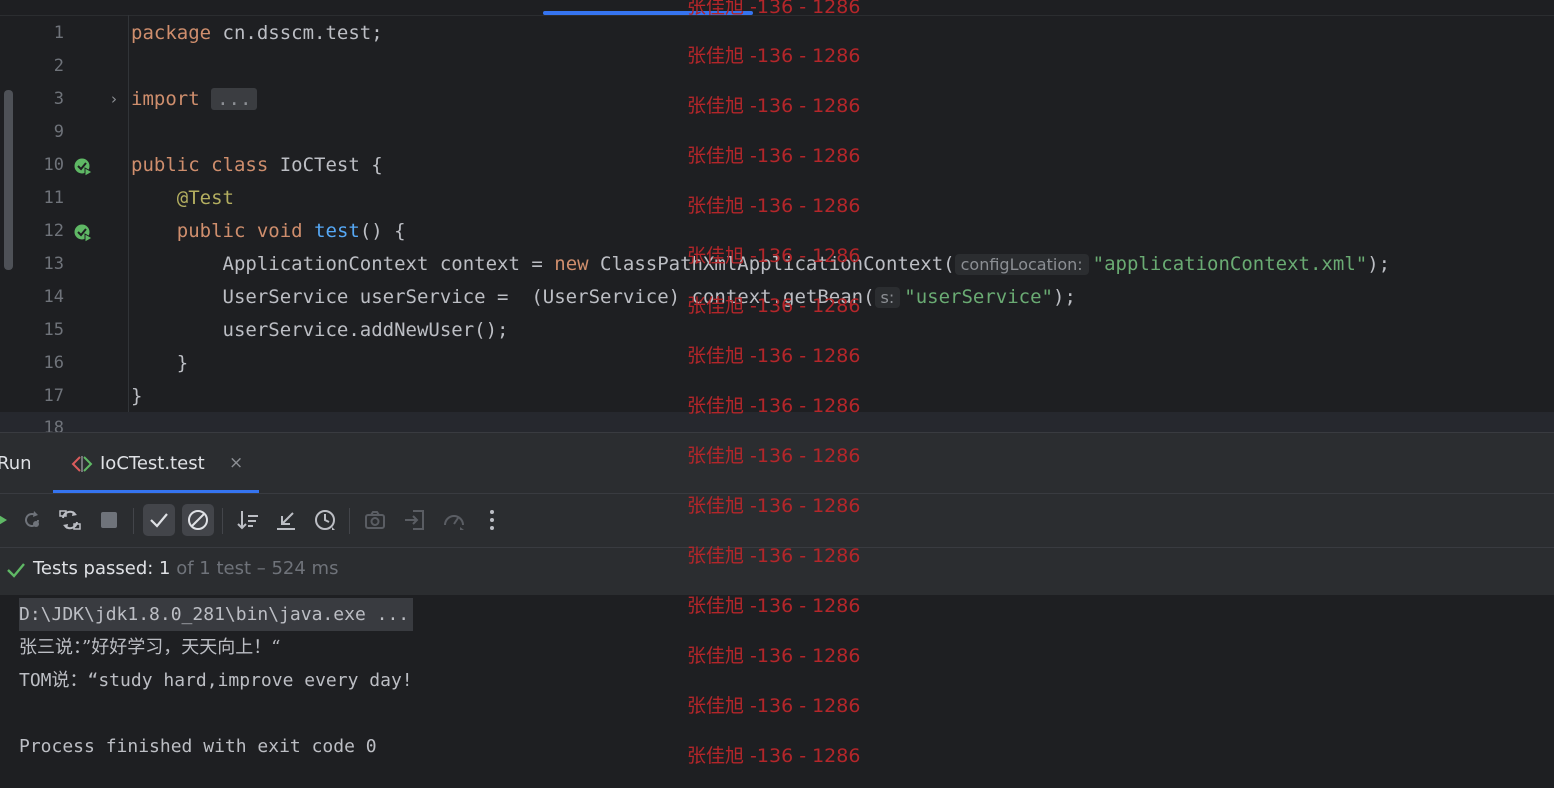 The width and height of the screenshot is (1554, 788). I want to click on line-number: 18, so click(53, 425).